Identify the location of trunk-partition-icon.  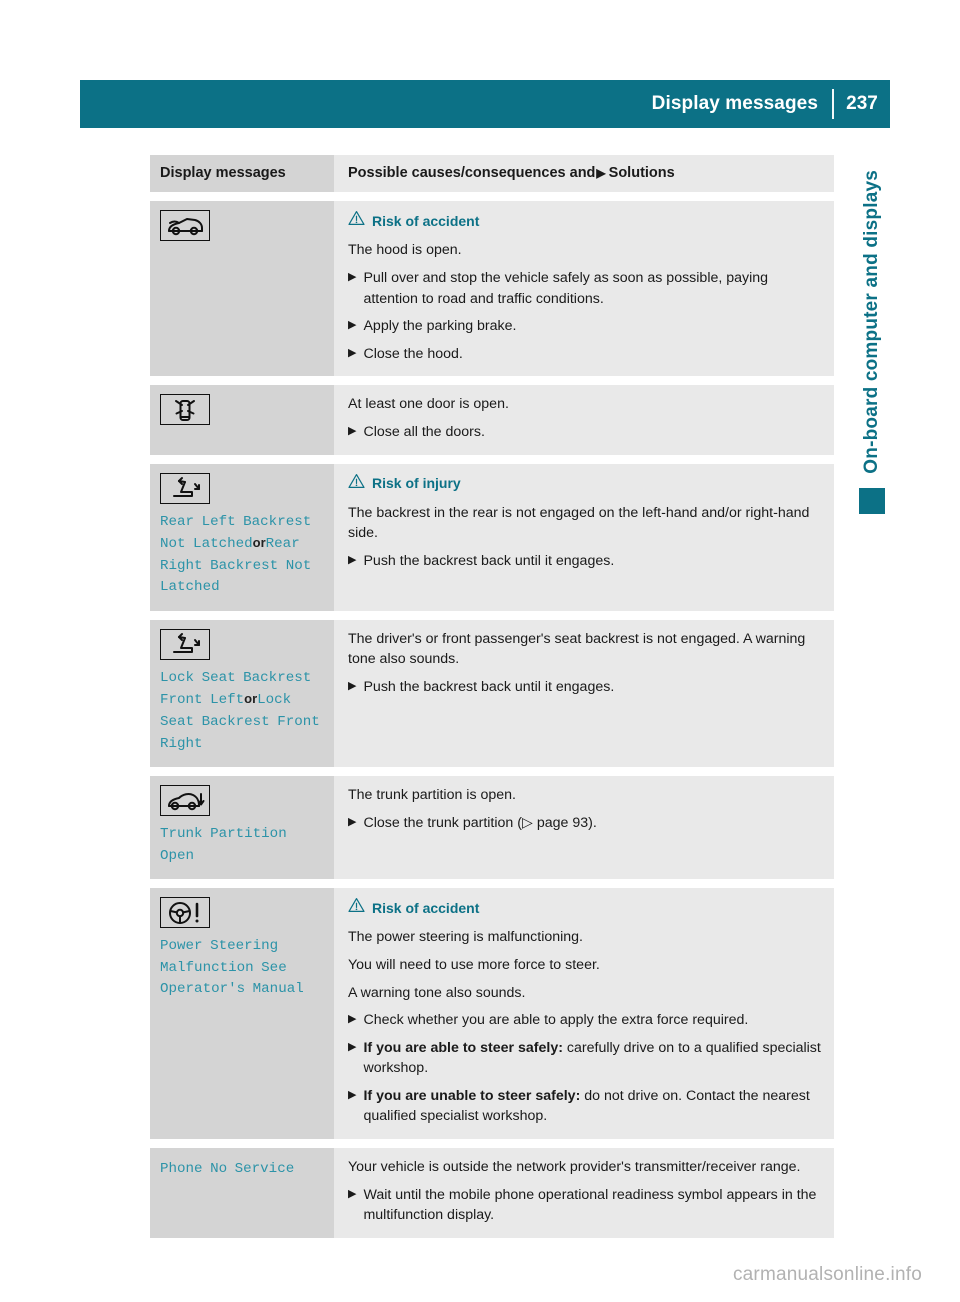
(185, 801).